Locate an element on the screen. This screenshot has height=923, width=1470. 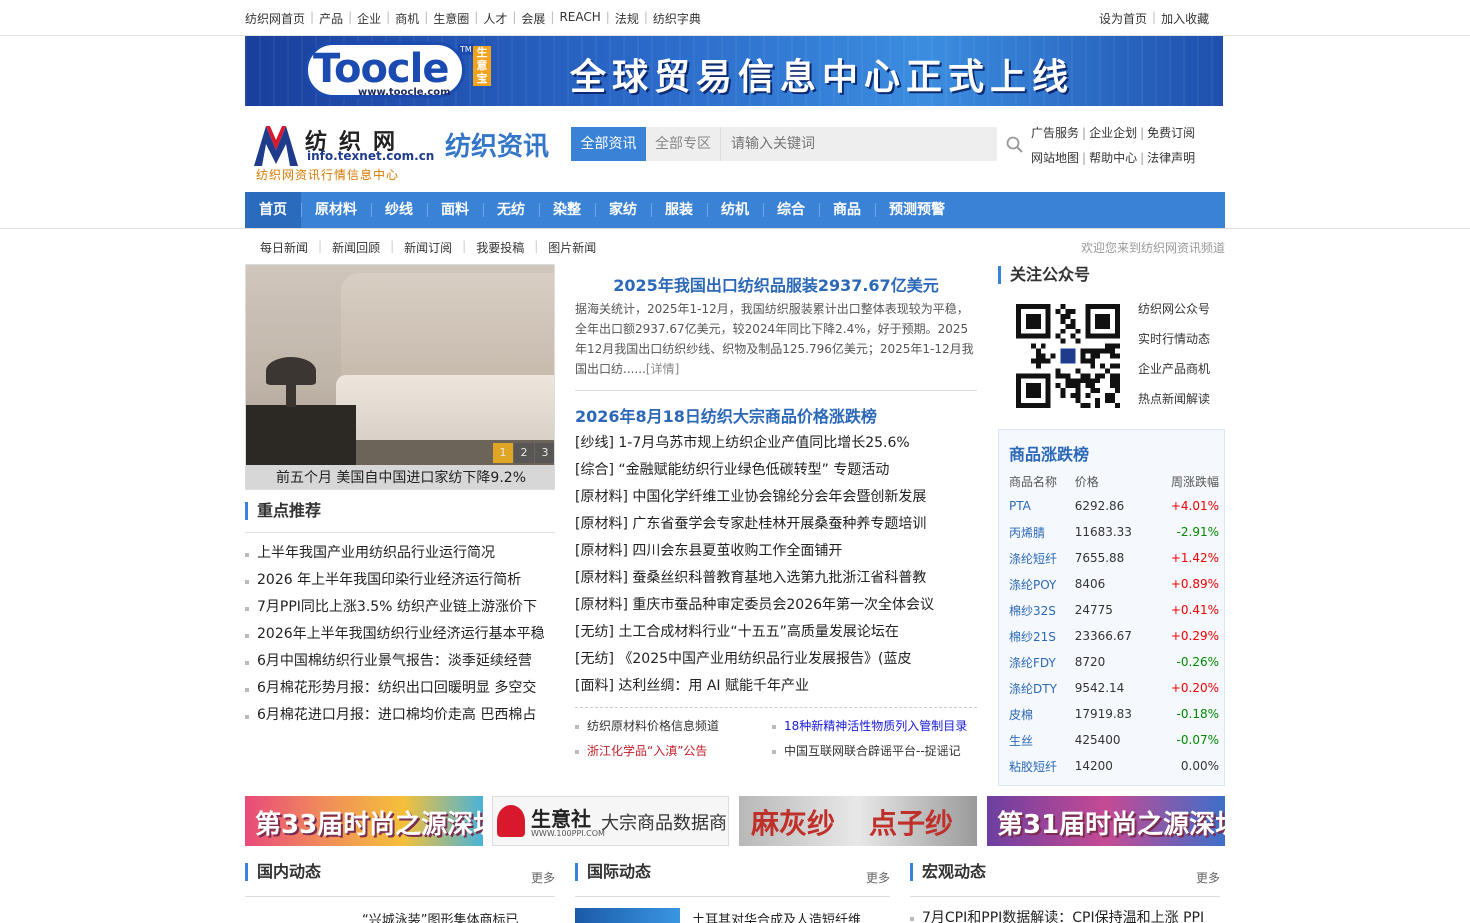
site-logo: 纺织网 info.texnet.com.cn 纺织网资讯行情信息中心 is located at coordinates (343, 152).